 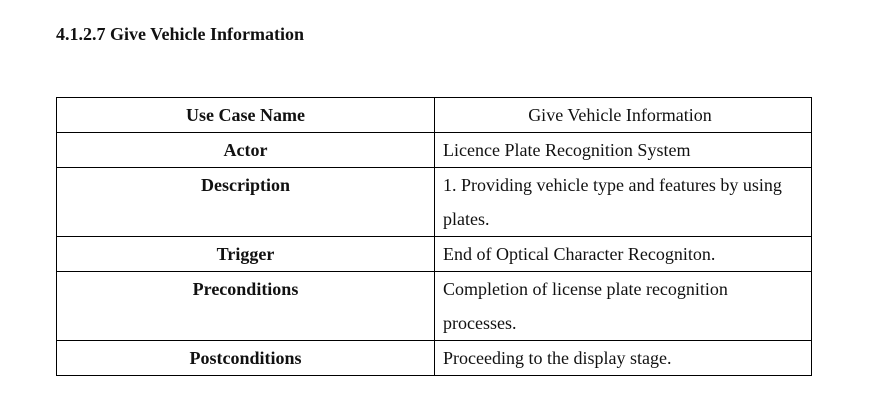 I want to click on row-value-postconditions: Proceeding to the display stage., so click(x=623, y=358).